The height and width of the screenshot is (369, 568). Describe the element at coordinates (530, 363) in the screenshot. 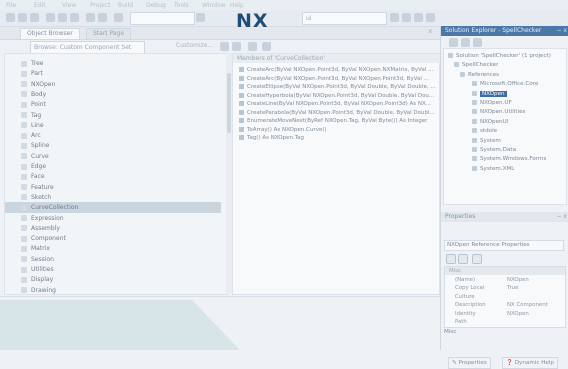

I see `tab-dynamic-help: ❓ Dynamic Help` at that location.